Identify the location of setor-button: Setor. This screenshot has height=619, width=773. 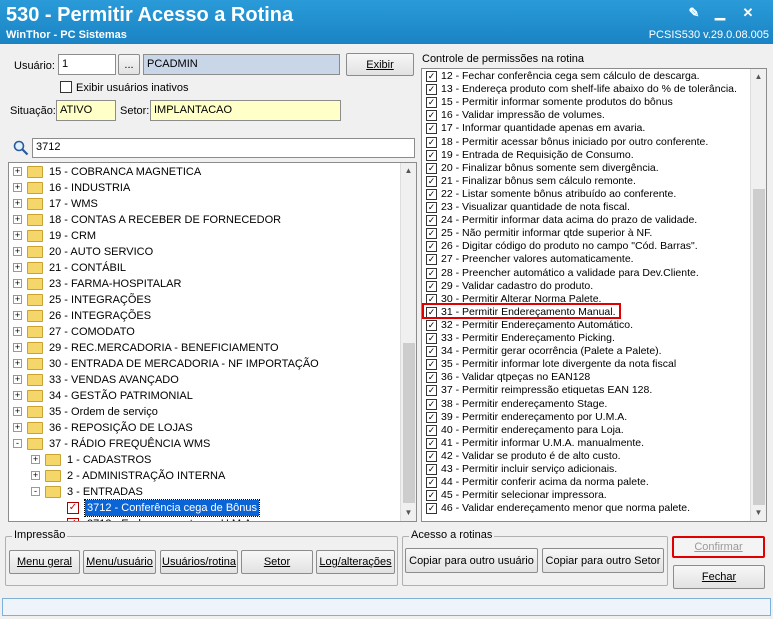
(277, 562).